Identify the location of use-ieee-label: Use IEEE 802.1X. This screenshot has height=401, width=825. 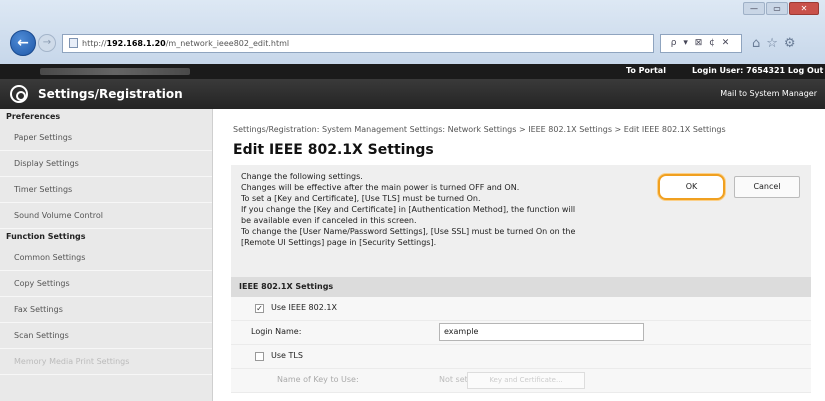
(304, 307).